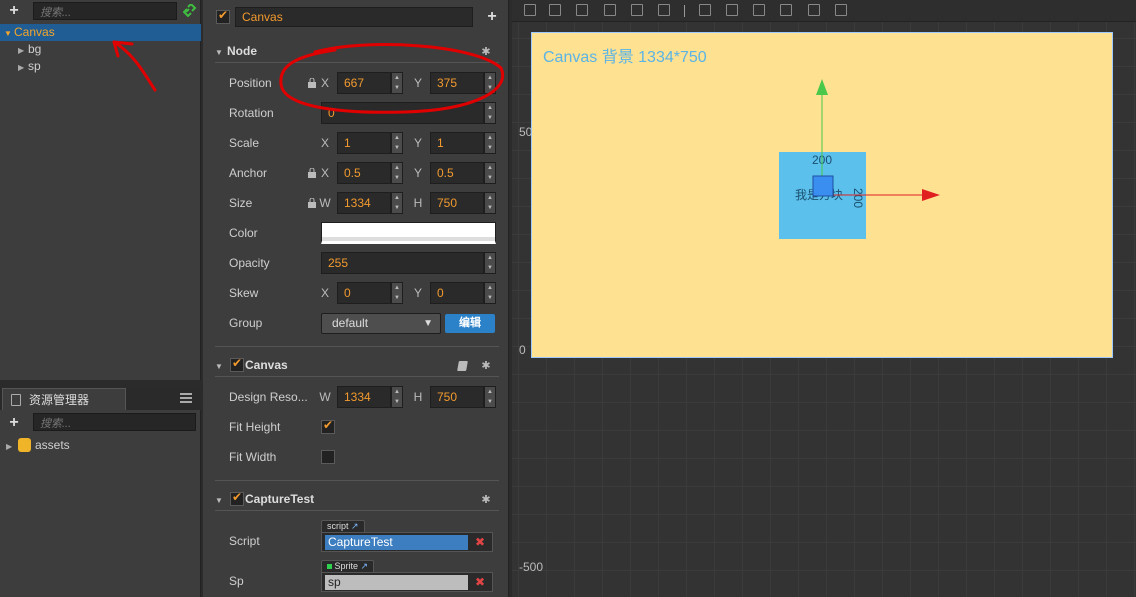 This screenshot has height=597, width=1136. I want to click on distribute-right-icon, so click(841, 10).